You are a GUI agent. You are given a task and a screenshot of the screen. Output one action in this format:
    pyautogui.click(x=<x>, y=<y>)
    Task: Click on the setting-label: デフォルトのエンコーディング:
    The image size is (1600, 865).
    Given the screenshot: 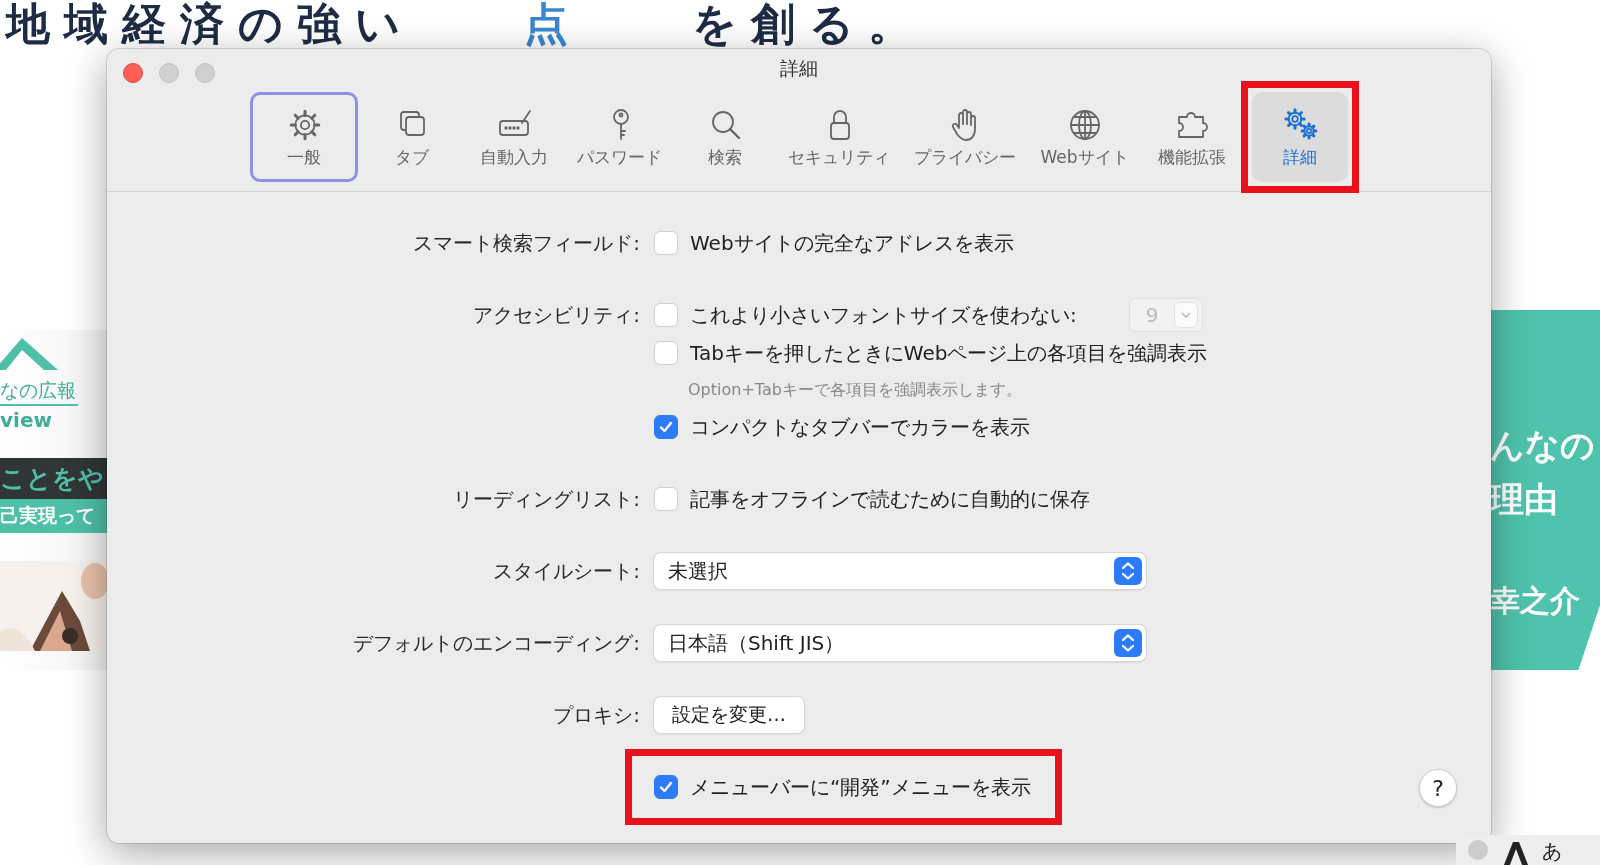 What is the action you would take?
    pyautogui.click(x=496, y=643)
    